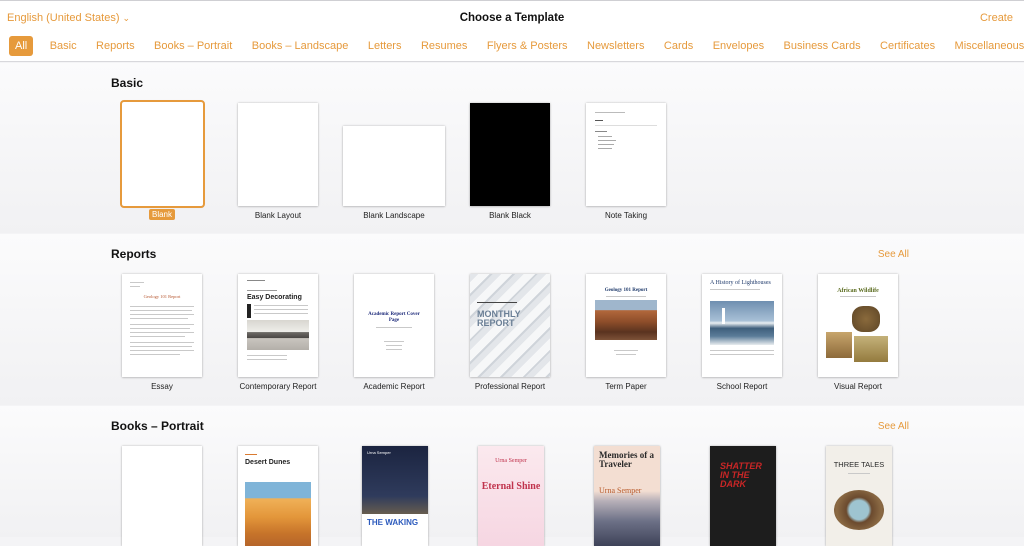 This screenshot has height=546, width=1024. What do you see at coordinates (499, 318) in the screenshot?
I see `professional-cover-title: MONTHLY REPORT` at bounding box center [499, 318].